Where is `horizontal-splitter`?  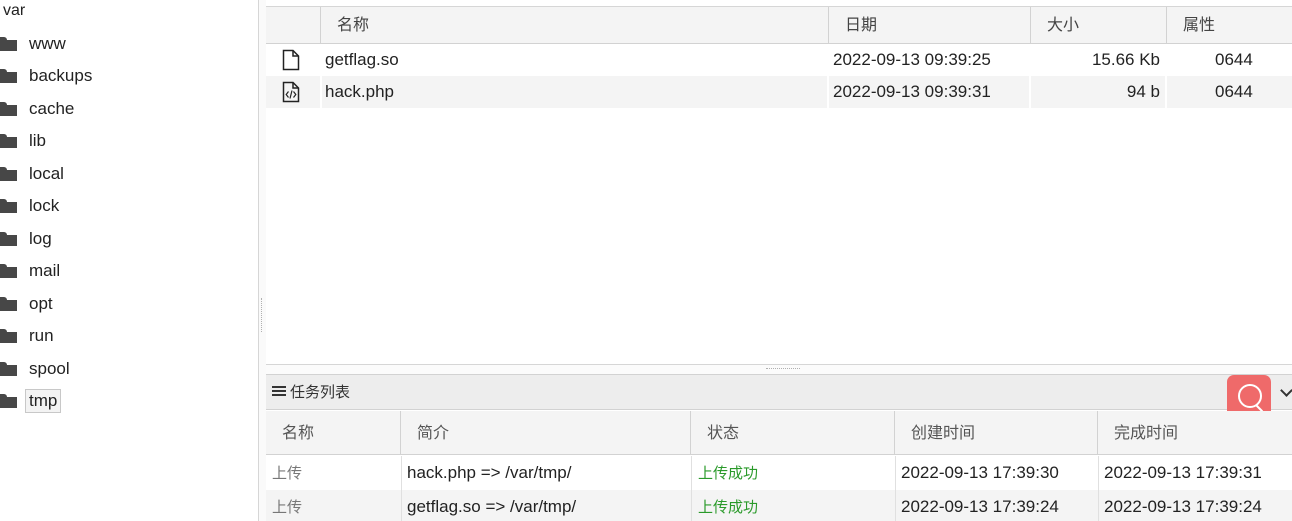
horizontal-splitter is located at coordinates (779, 369).